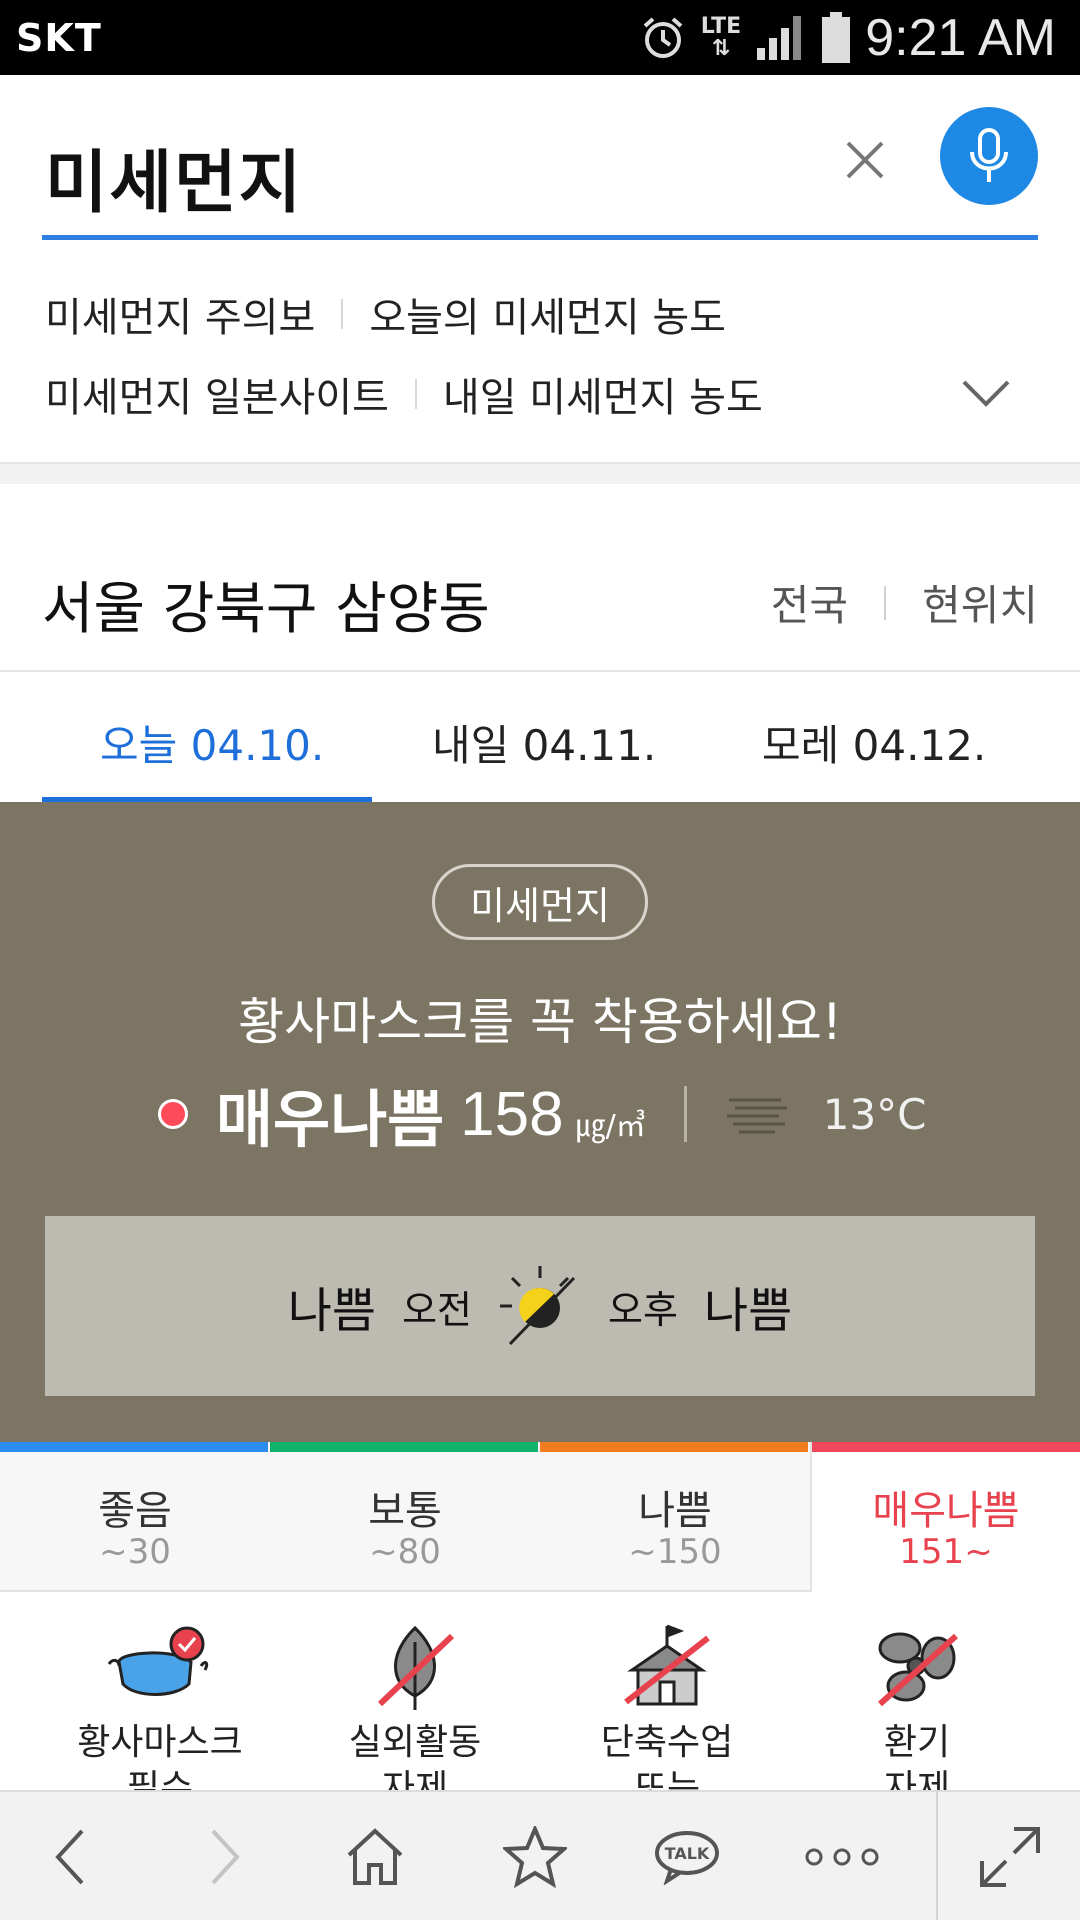  Describe the element at coordinates (540, 157) in the screenshot. I see `search-header: 미세먼지` at that location.